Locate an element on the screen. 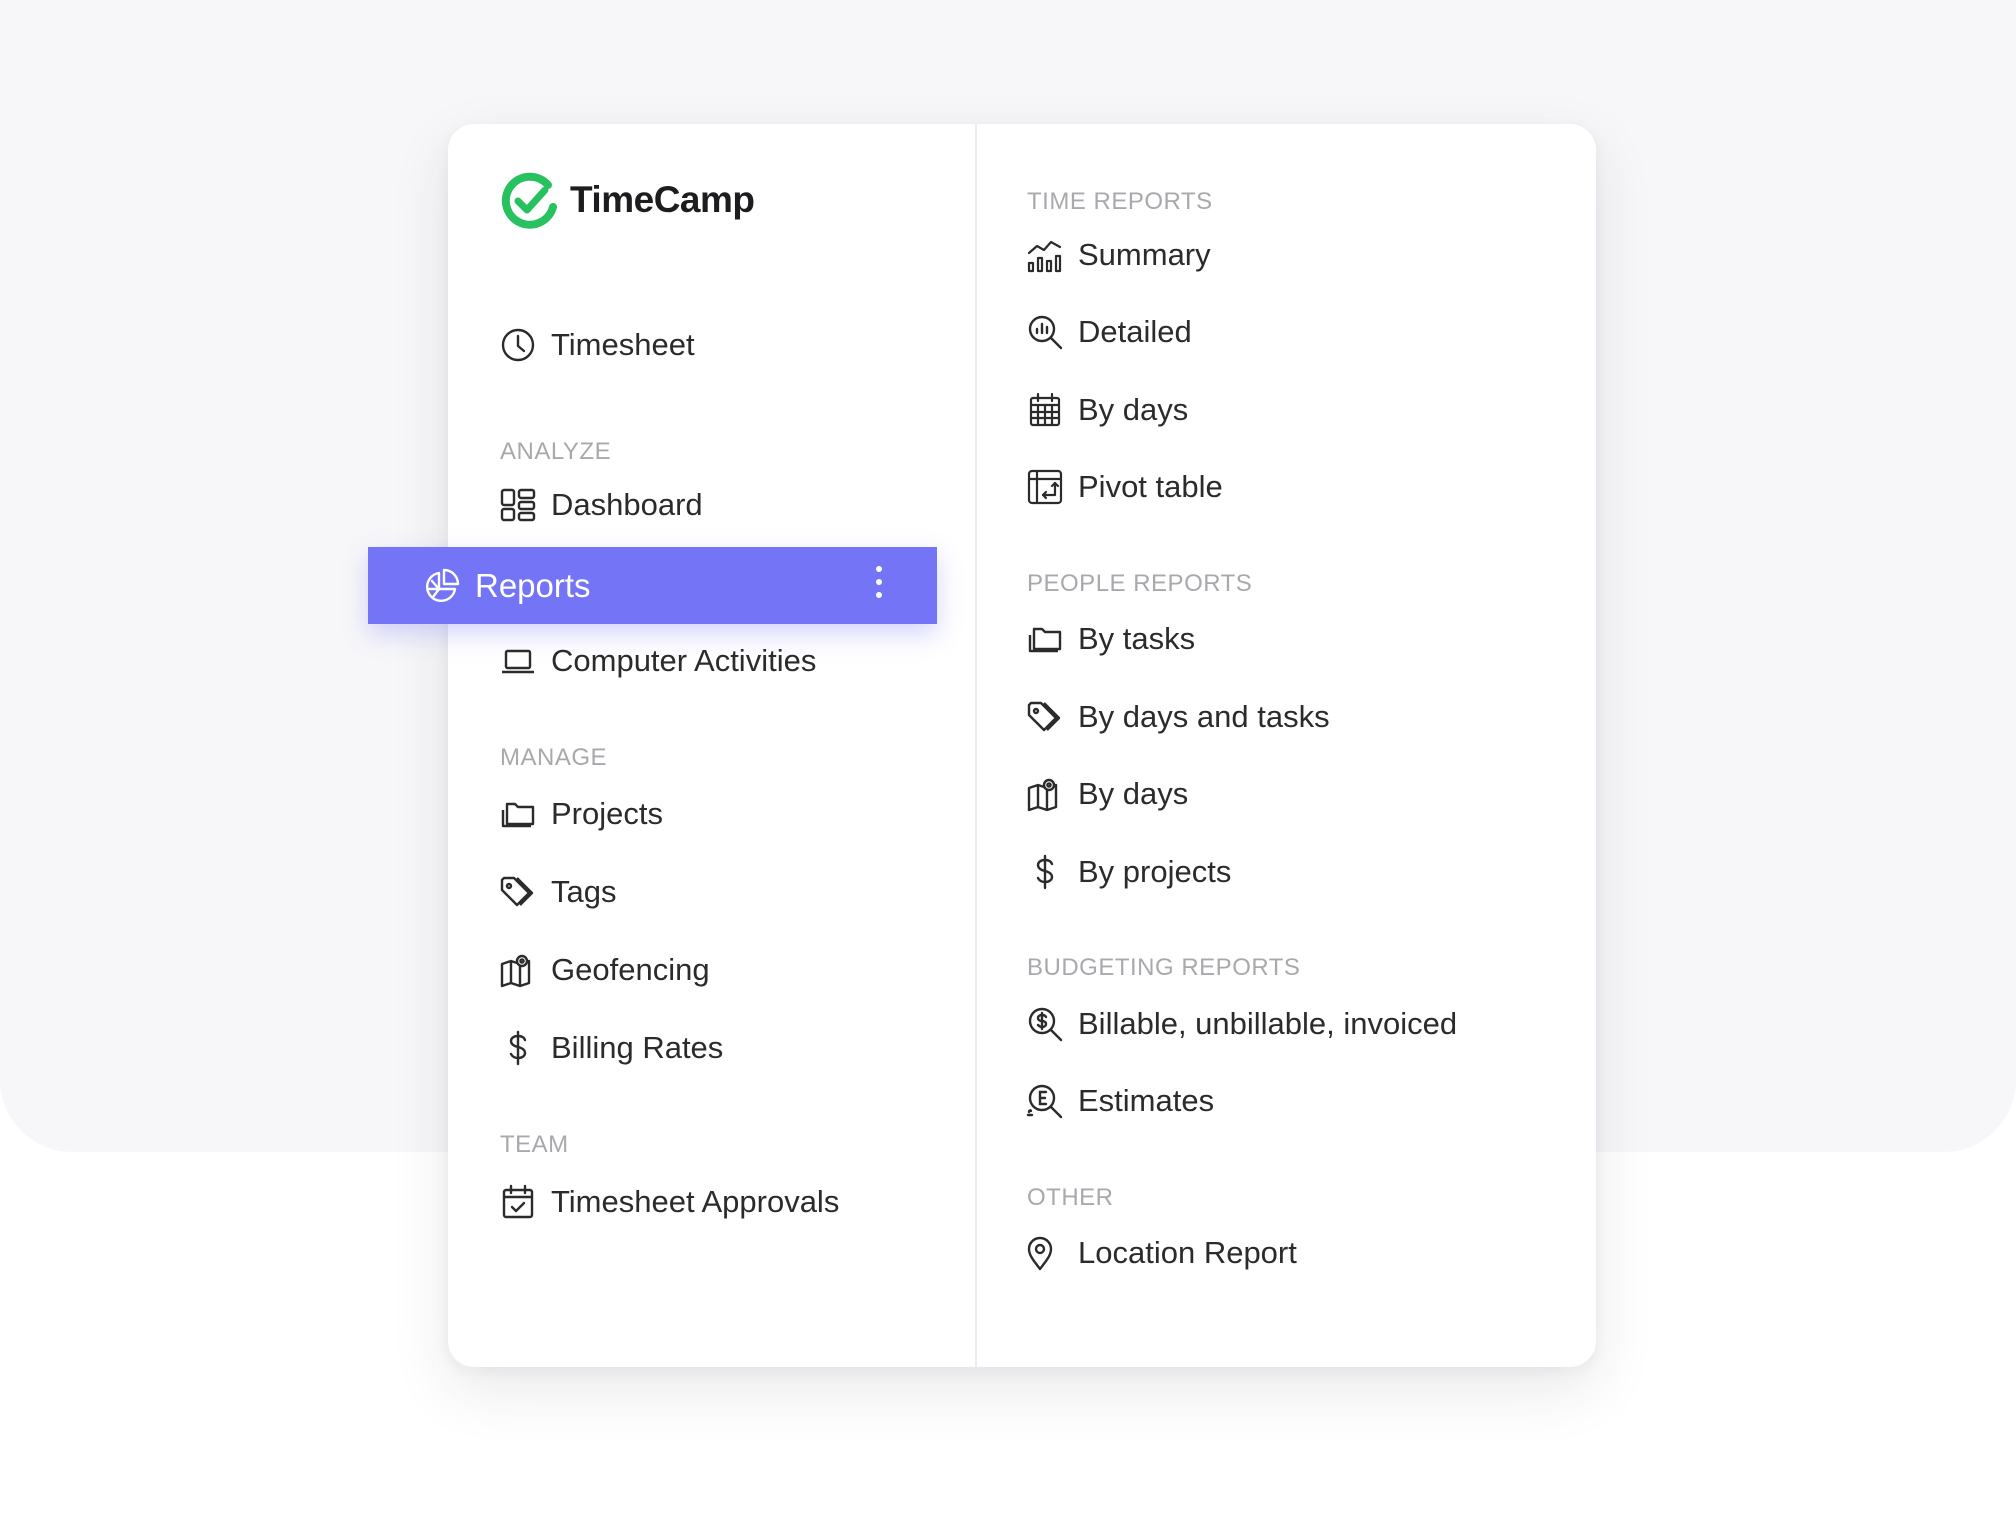 This screenshot has width=2016, height=1527. nav-item-label: Reports is located at coordinates (533, 585).